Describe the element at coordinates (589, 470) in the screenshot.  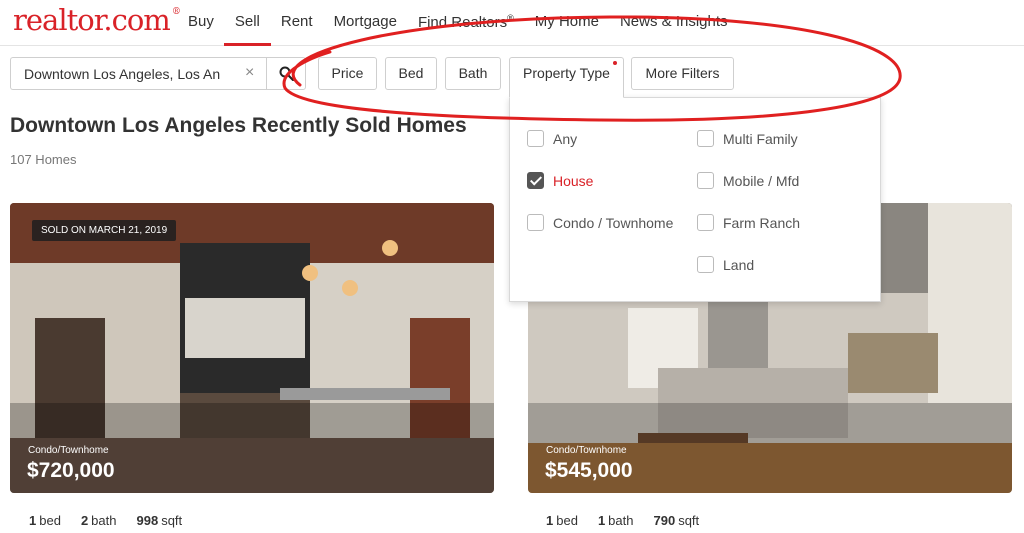
I see `listing-price: $545,000` at that location.